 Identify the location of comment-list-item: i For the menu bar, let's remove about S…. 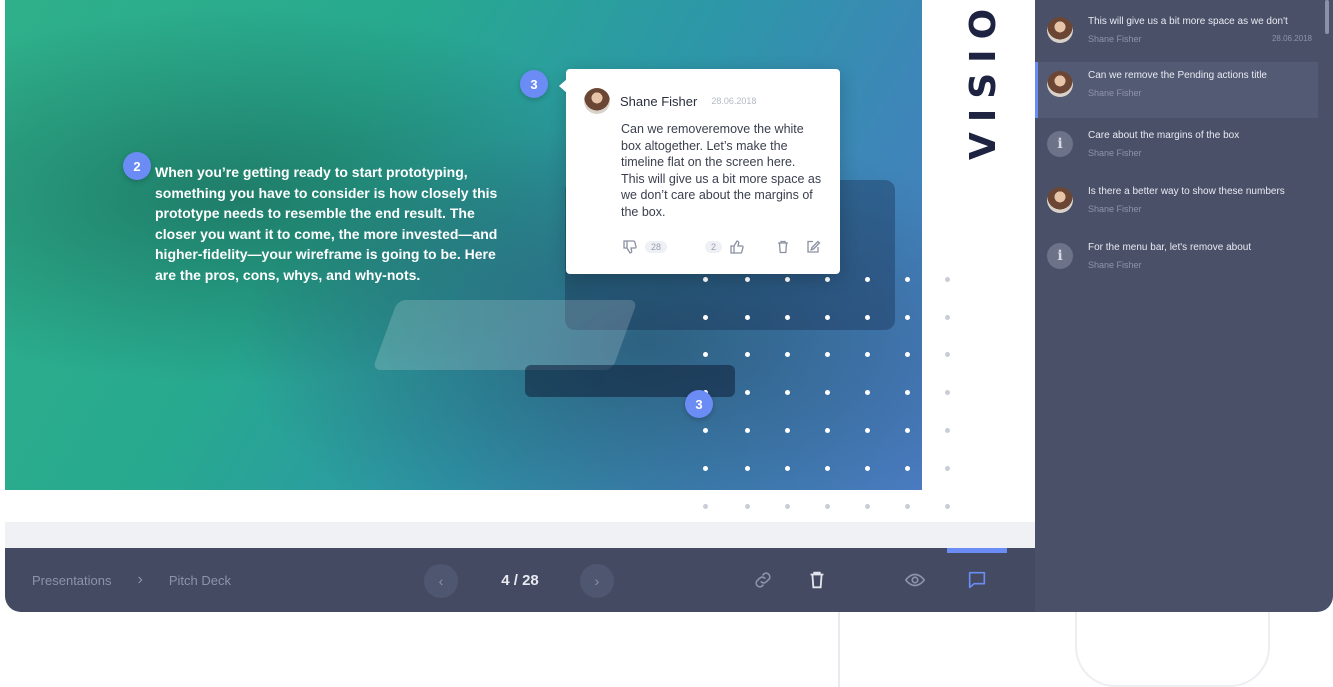
(1176, 258).